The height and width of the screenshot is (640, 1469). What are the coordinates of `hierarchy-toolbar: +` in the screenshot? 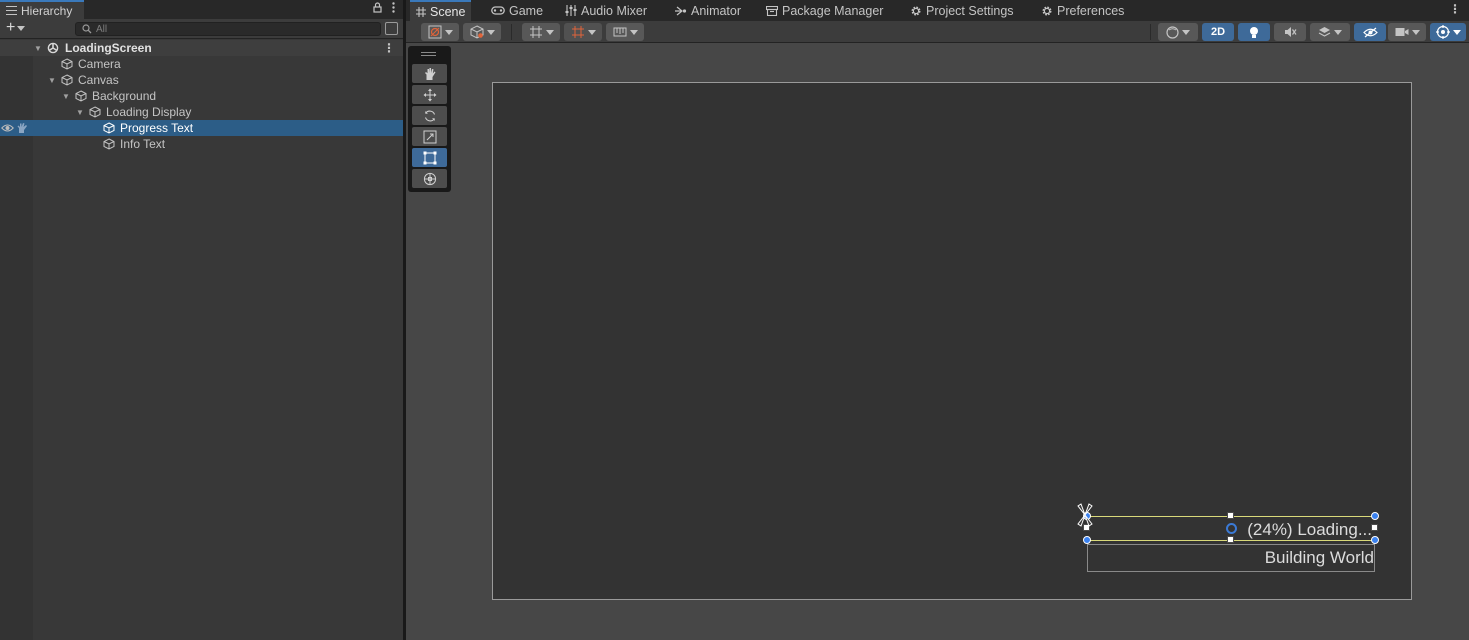 It's located at (201, 29).